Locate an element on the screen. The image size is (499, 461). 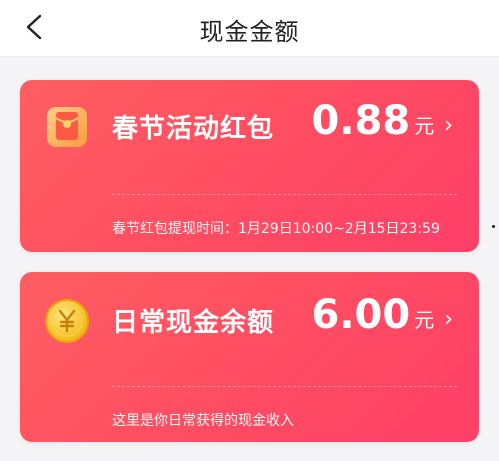
card-note: 这里是你日常获得的现金收入 is located at coordinates (203, 421).